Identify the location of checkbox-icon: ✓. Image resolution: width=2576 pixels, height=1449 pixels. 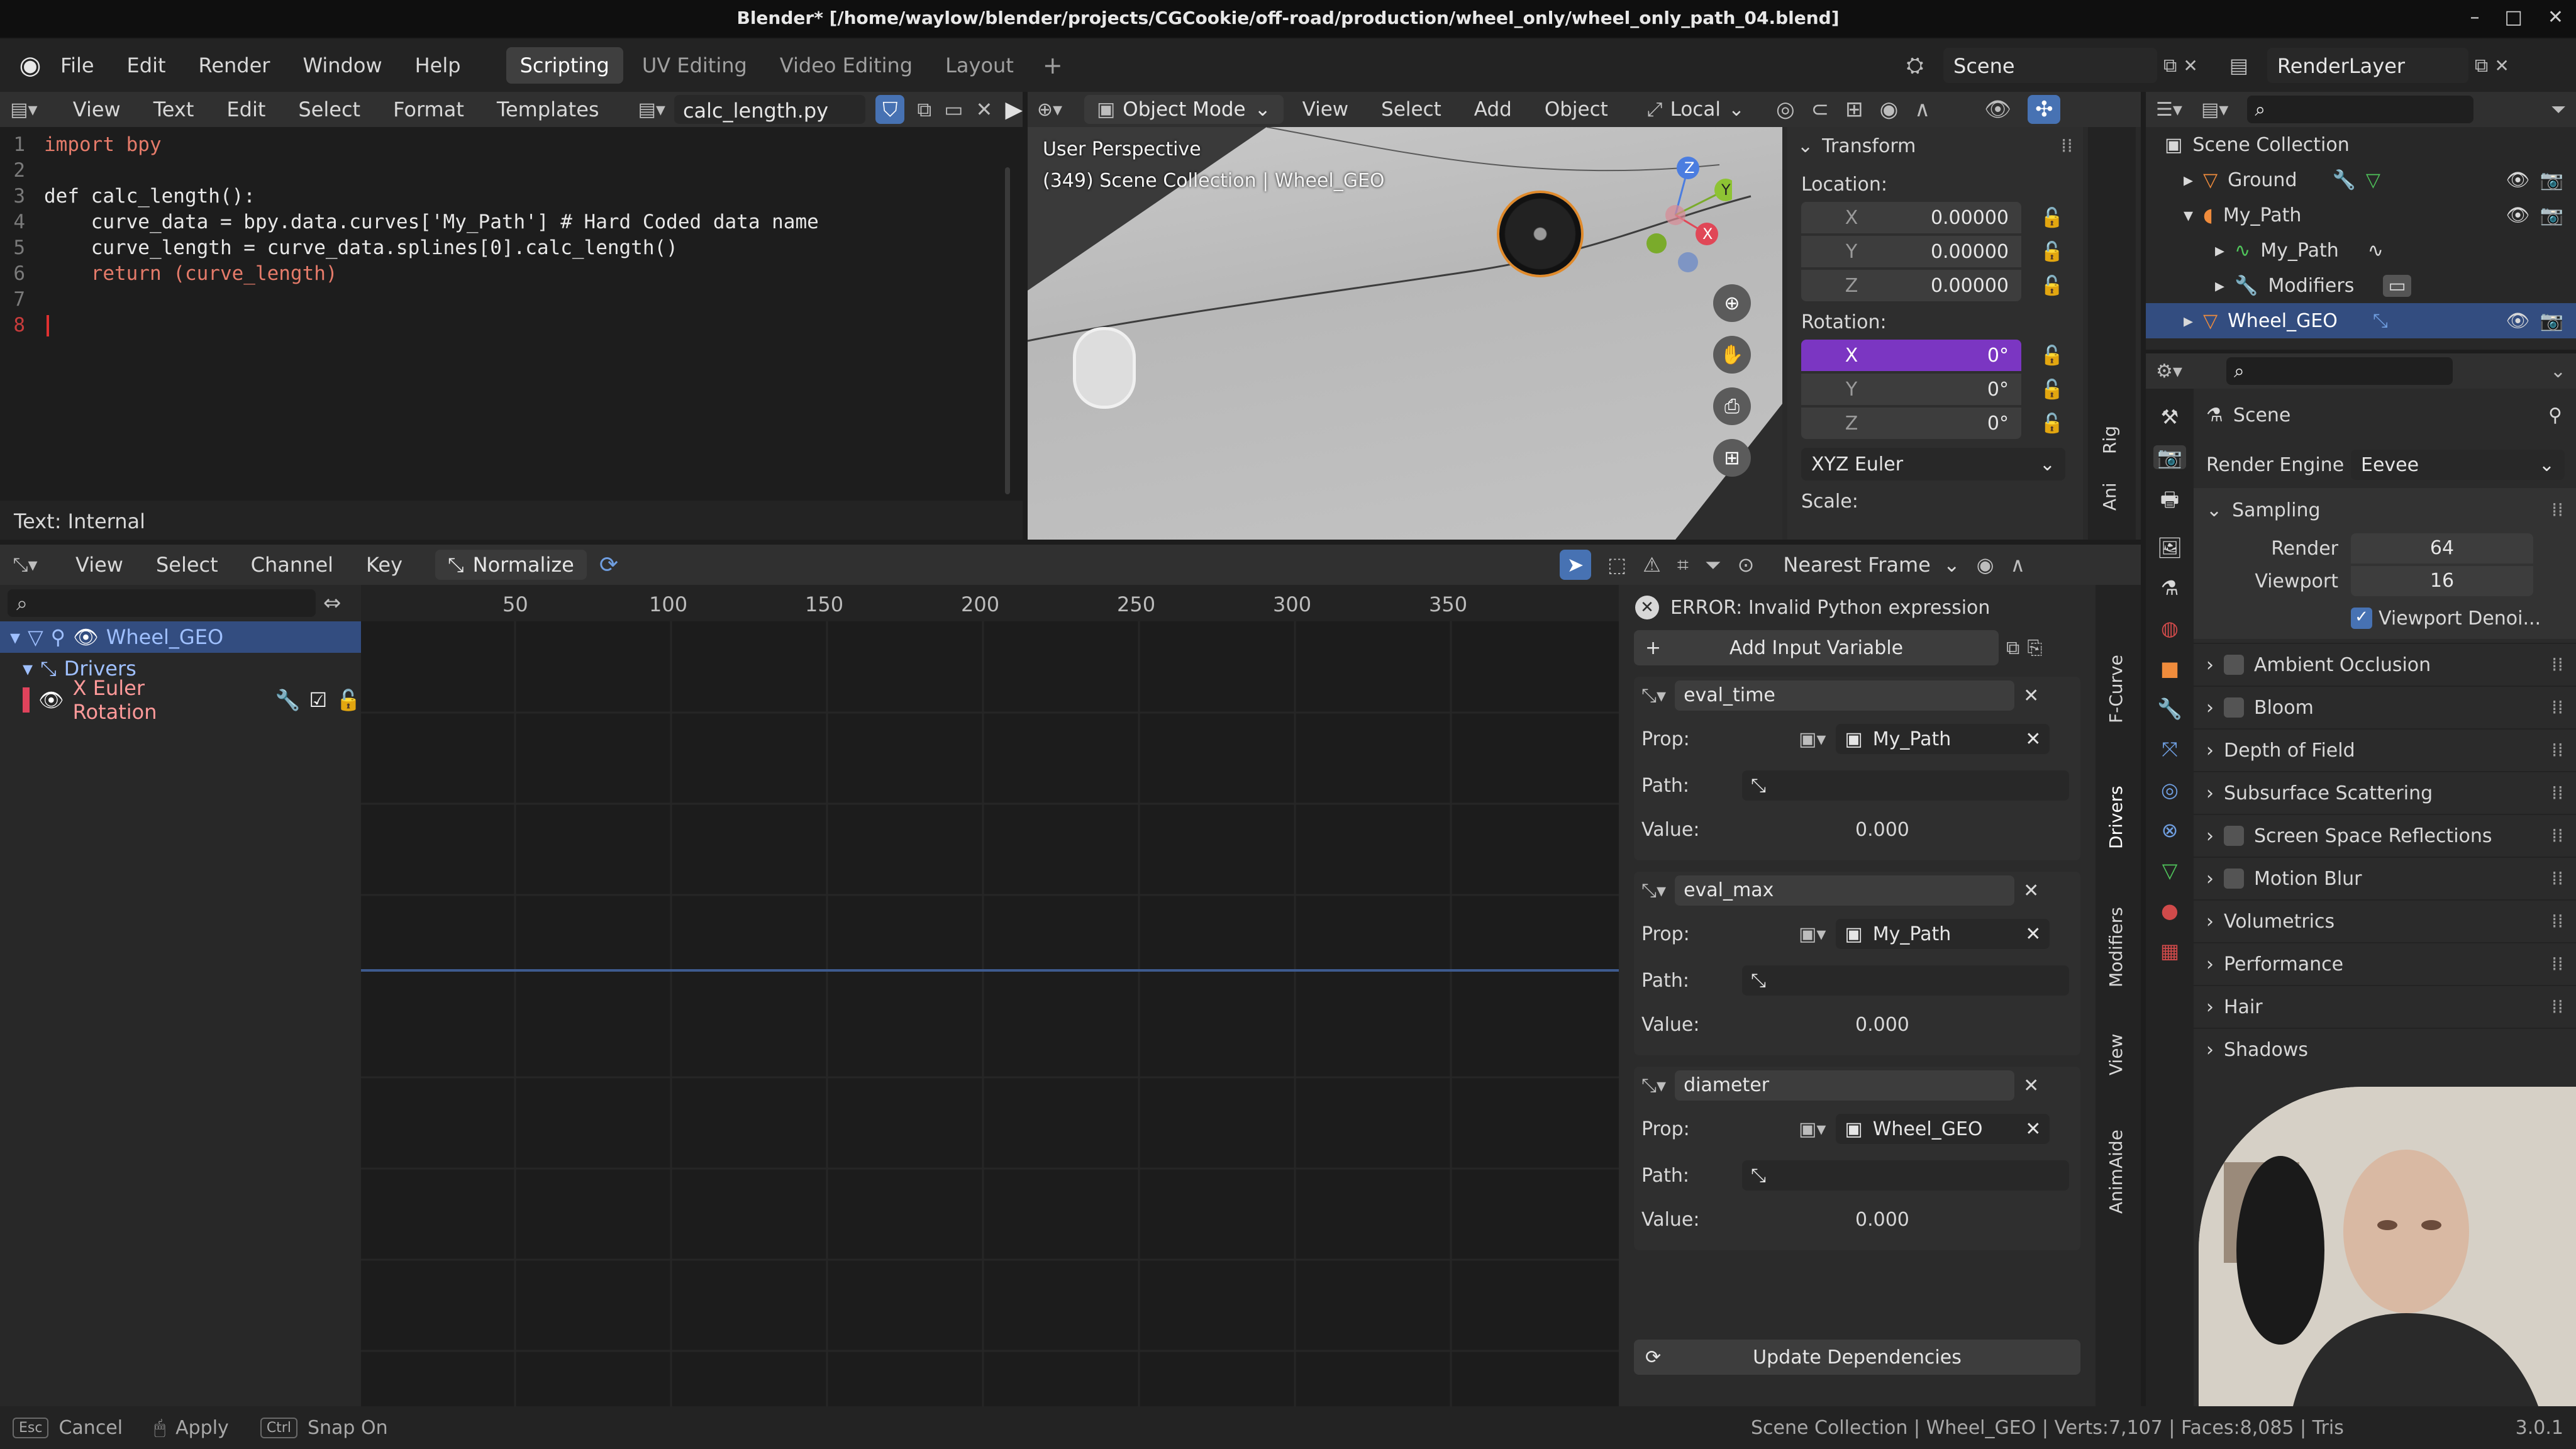
(2361, 618).